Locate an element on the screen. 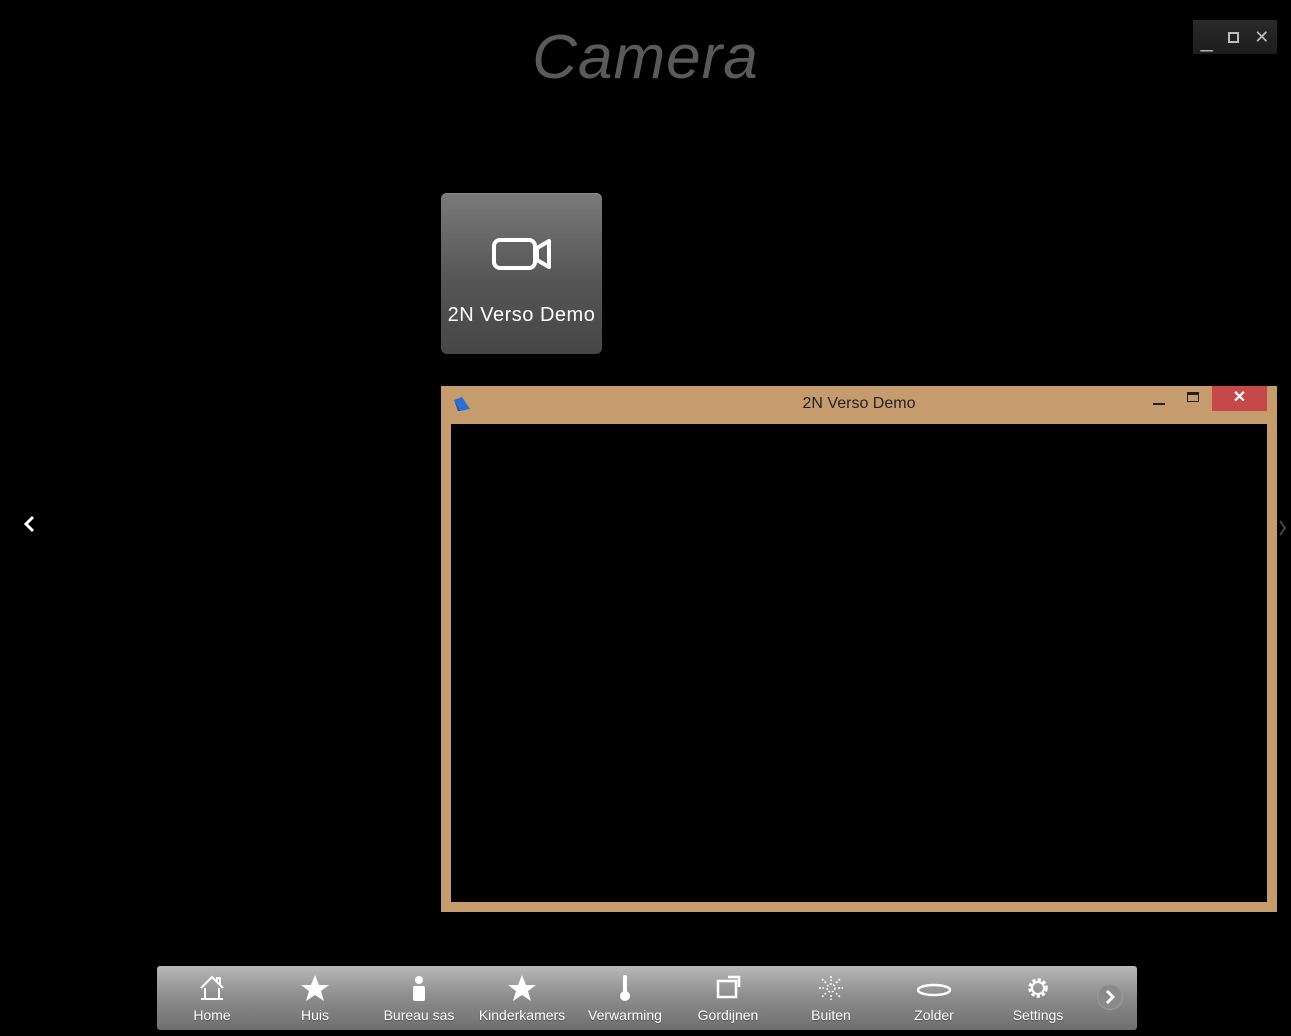 The width and height of the screenshot is (1291, 1036). taskbar-item-buiten: Buiten is located at coordinates (831, 998).